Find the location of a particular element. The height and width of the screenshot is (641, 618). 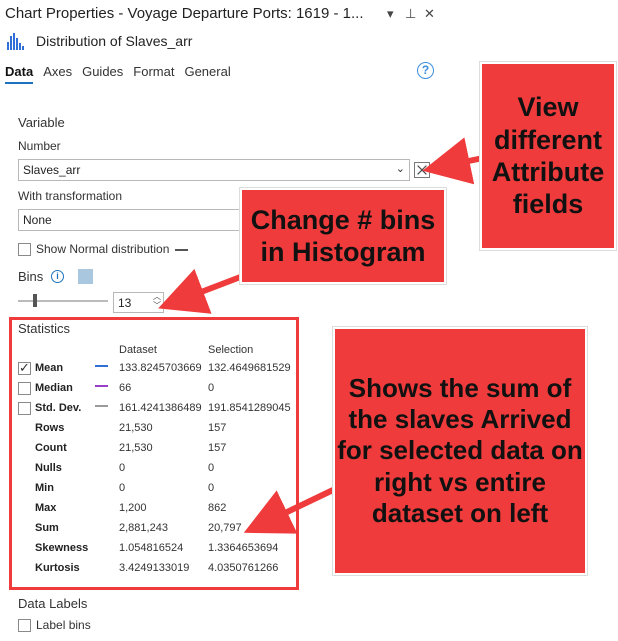

arrow-to-field-select is located at coordinates (453, 161).